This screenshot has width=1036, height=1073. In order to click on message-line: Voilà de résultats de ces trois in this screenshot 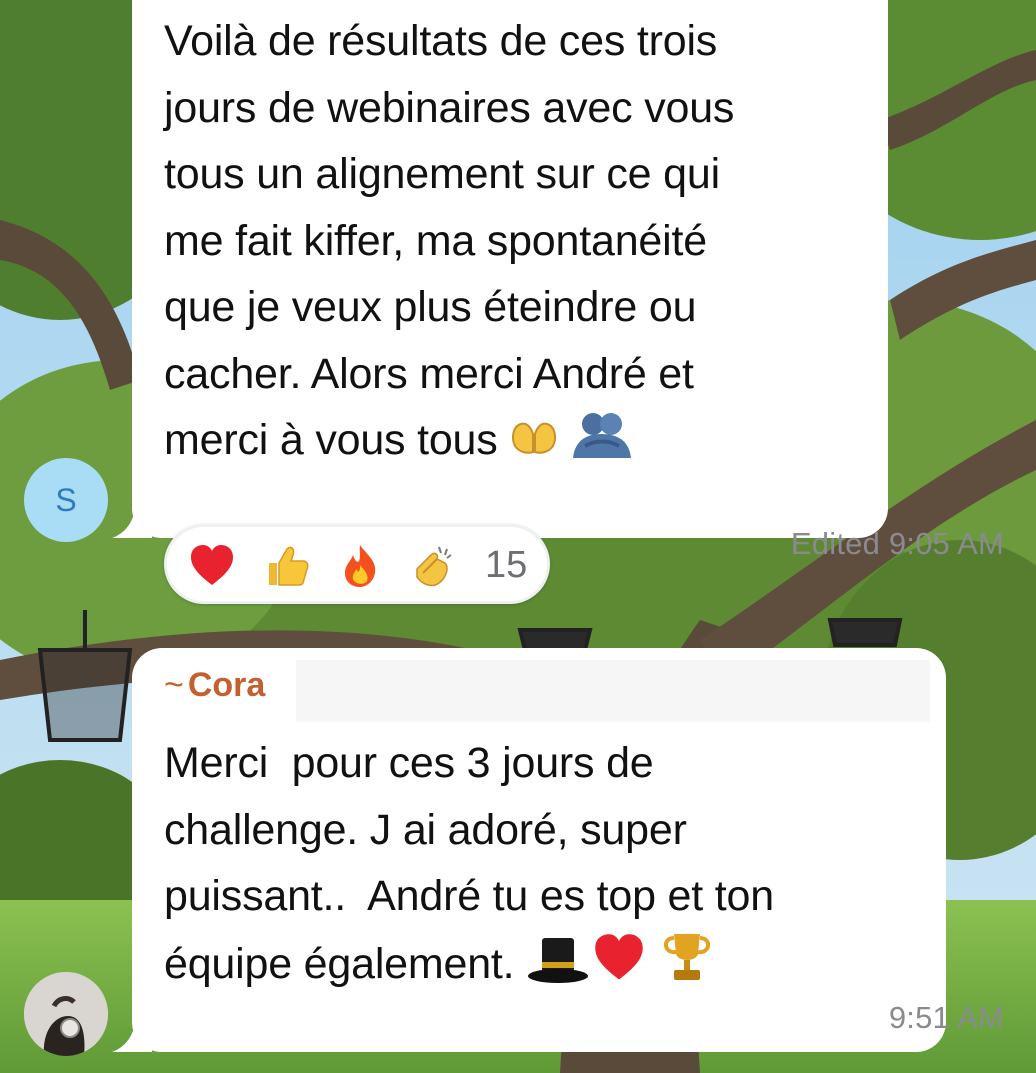, I will do `click(441, 41)`.